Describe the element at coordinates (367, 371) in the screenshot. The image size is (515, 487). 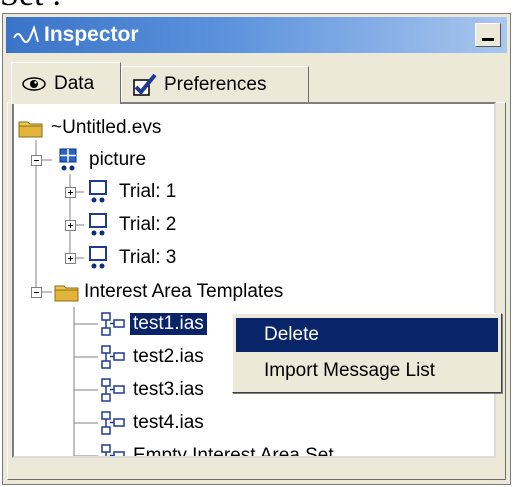
I see `menu-item-import-message-list: Import Message List` at that location.